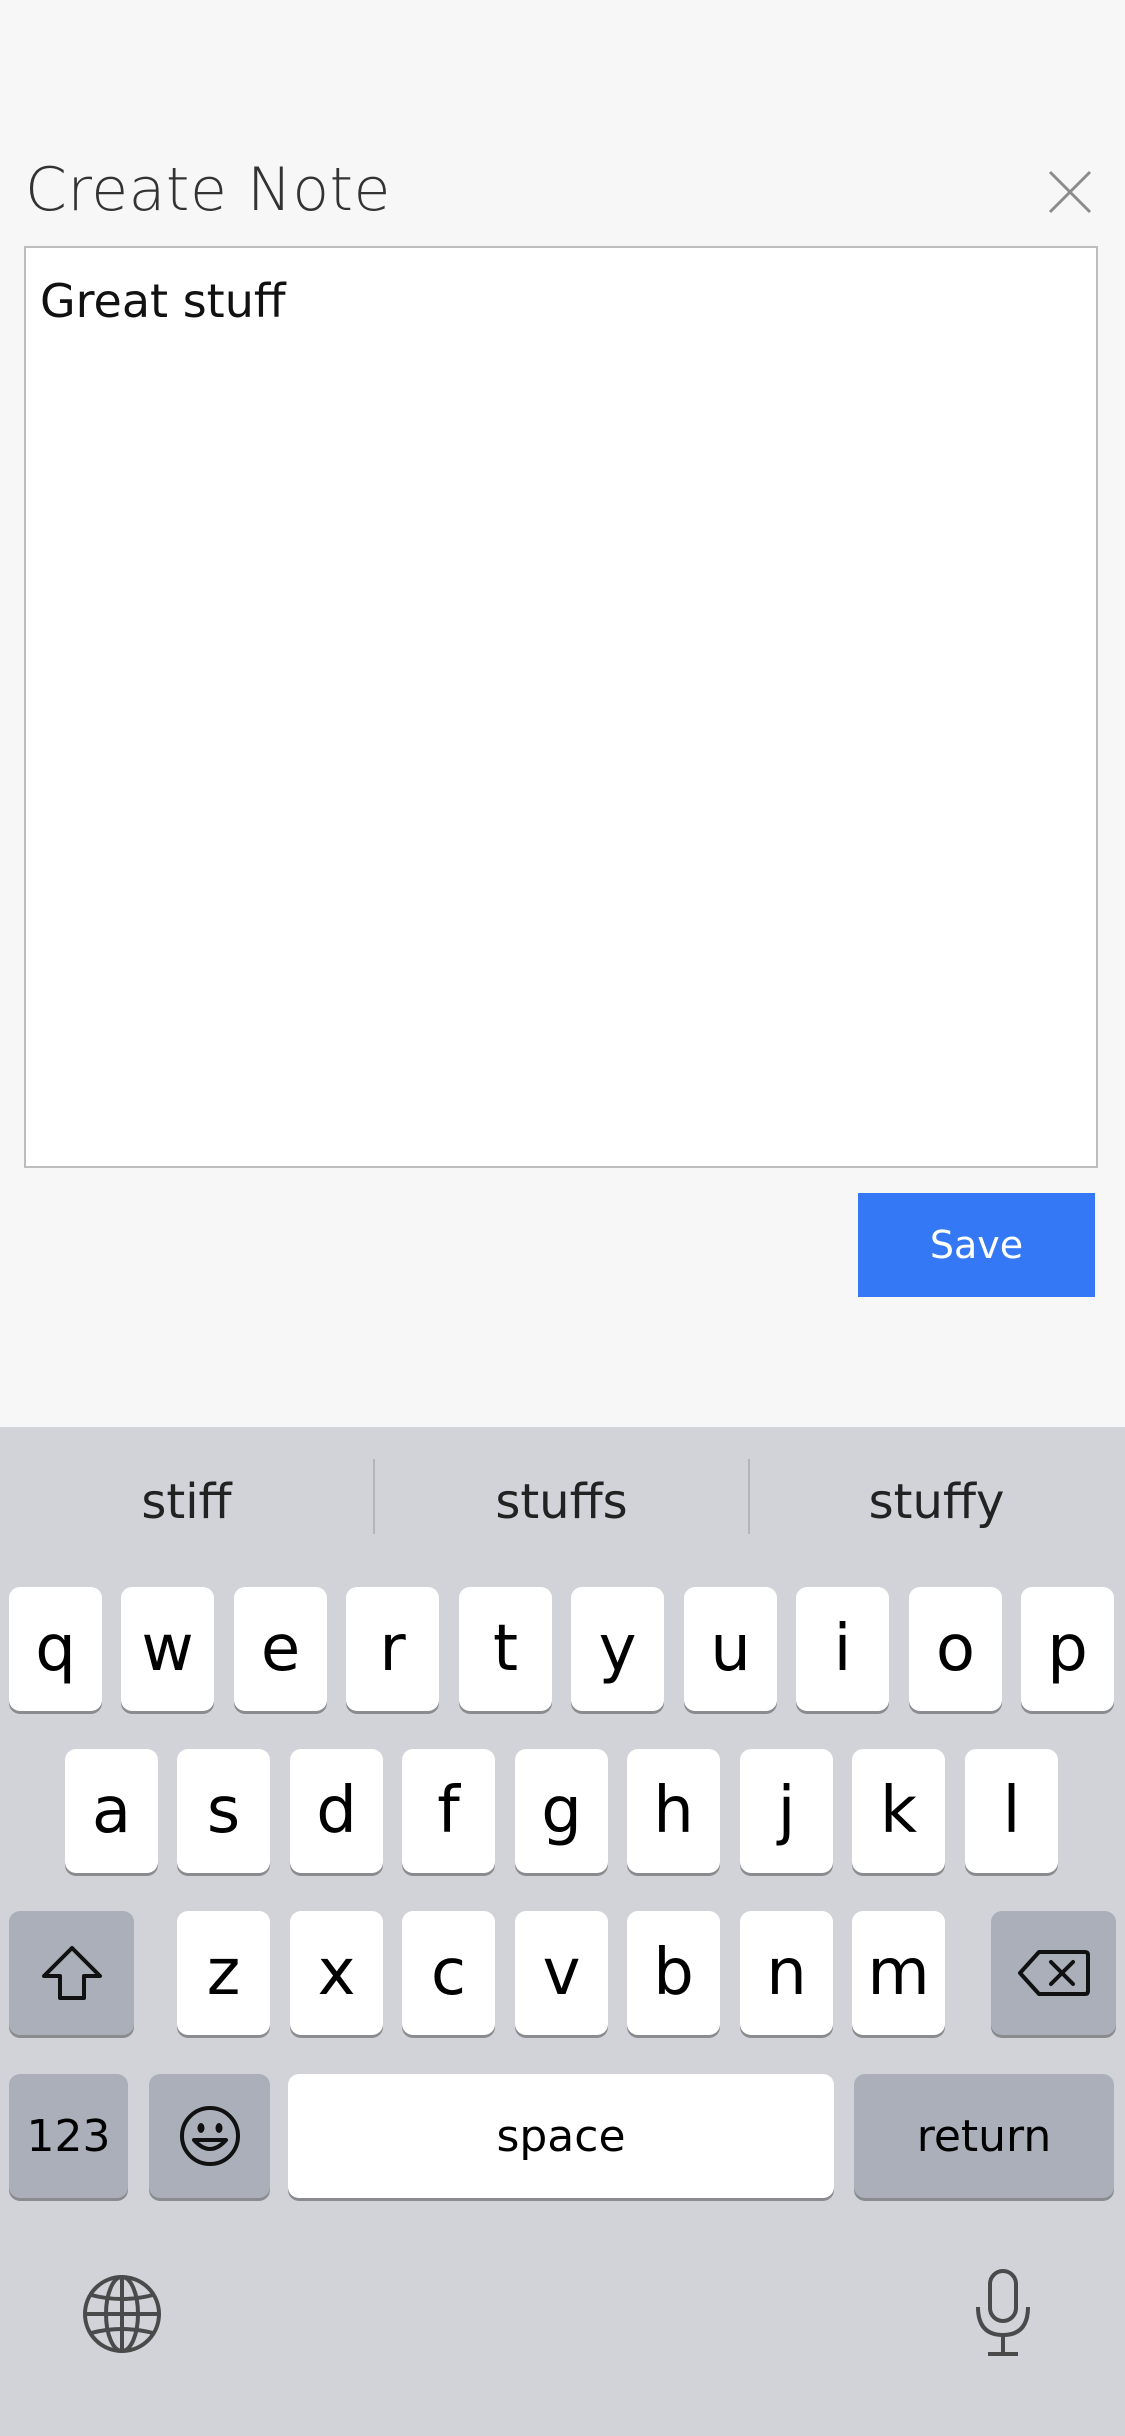  I want to click on numbers-key: 123, so click(68, 2136).